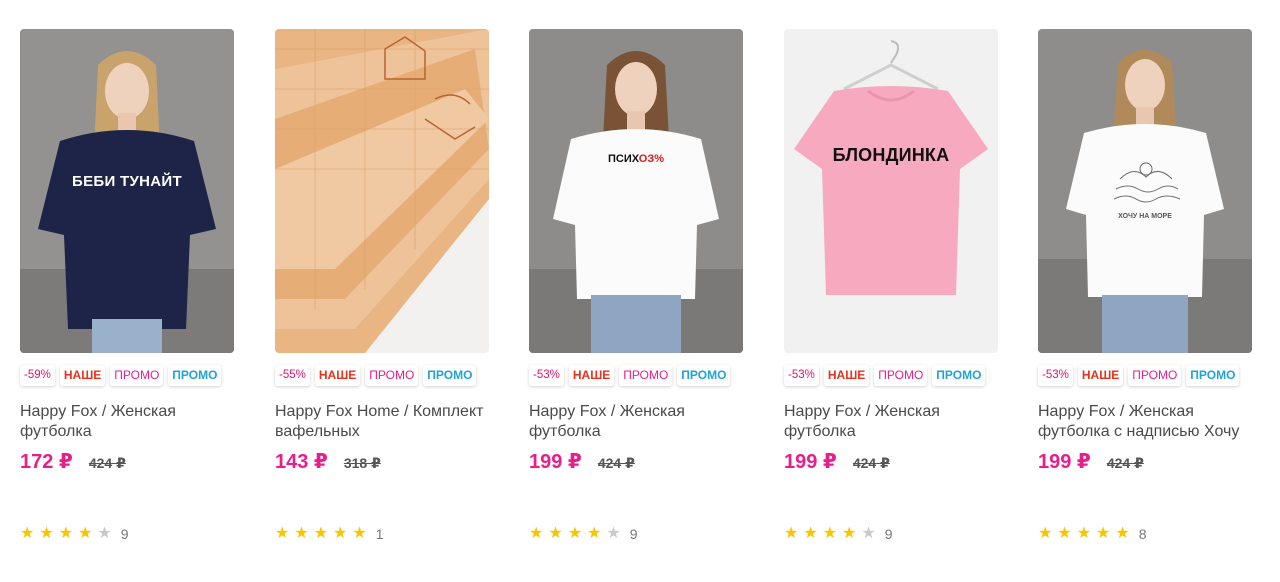  What do you see at coordinates (127, 461) in the screenshot?
I see `price-row: 172 ₽ 424 ₽` at bounding box center [127, 461].